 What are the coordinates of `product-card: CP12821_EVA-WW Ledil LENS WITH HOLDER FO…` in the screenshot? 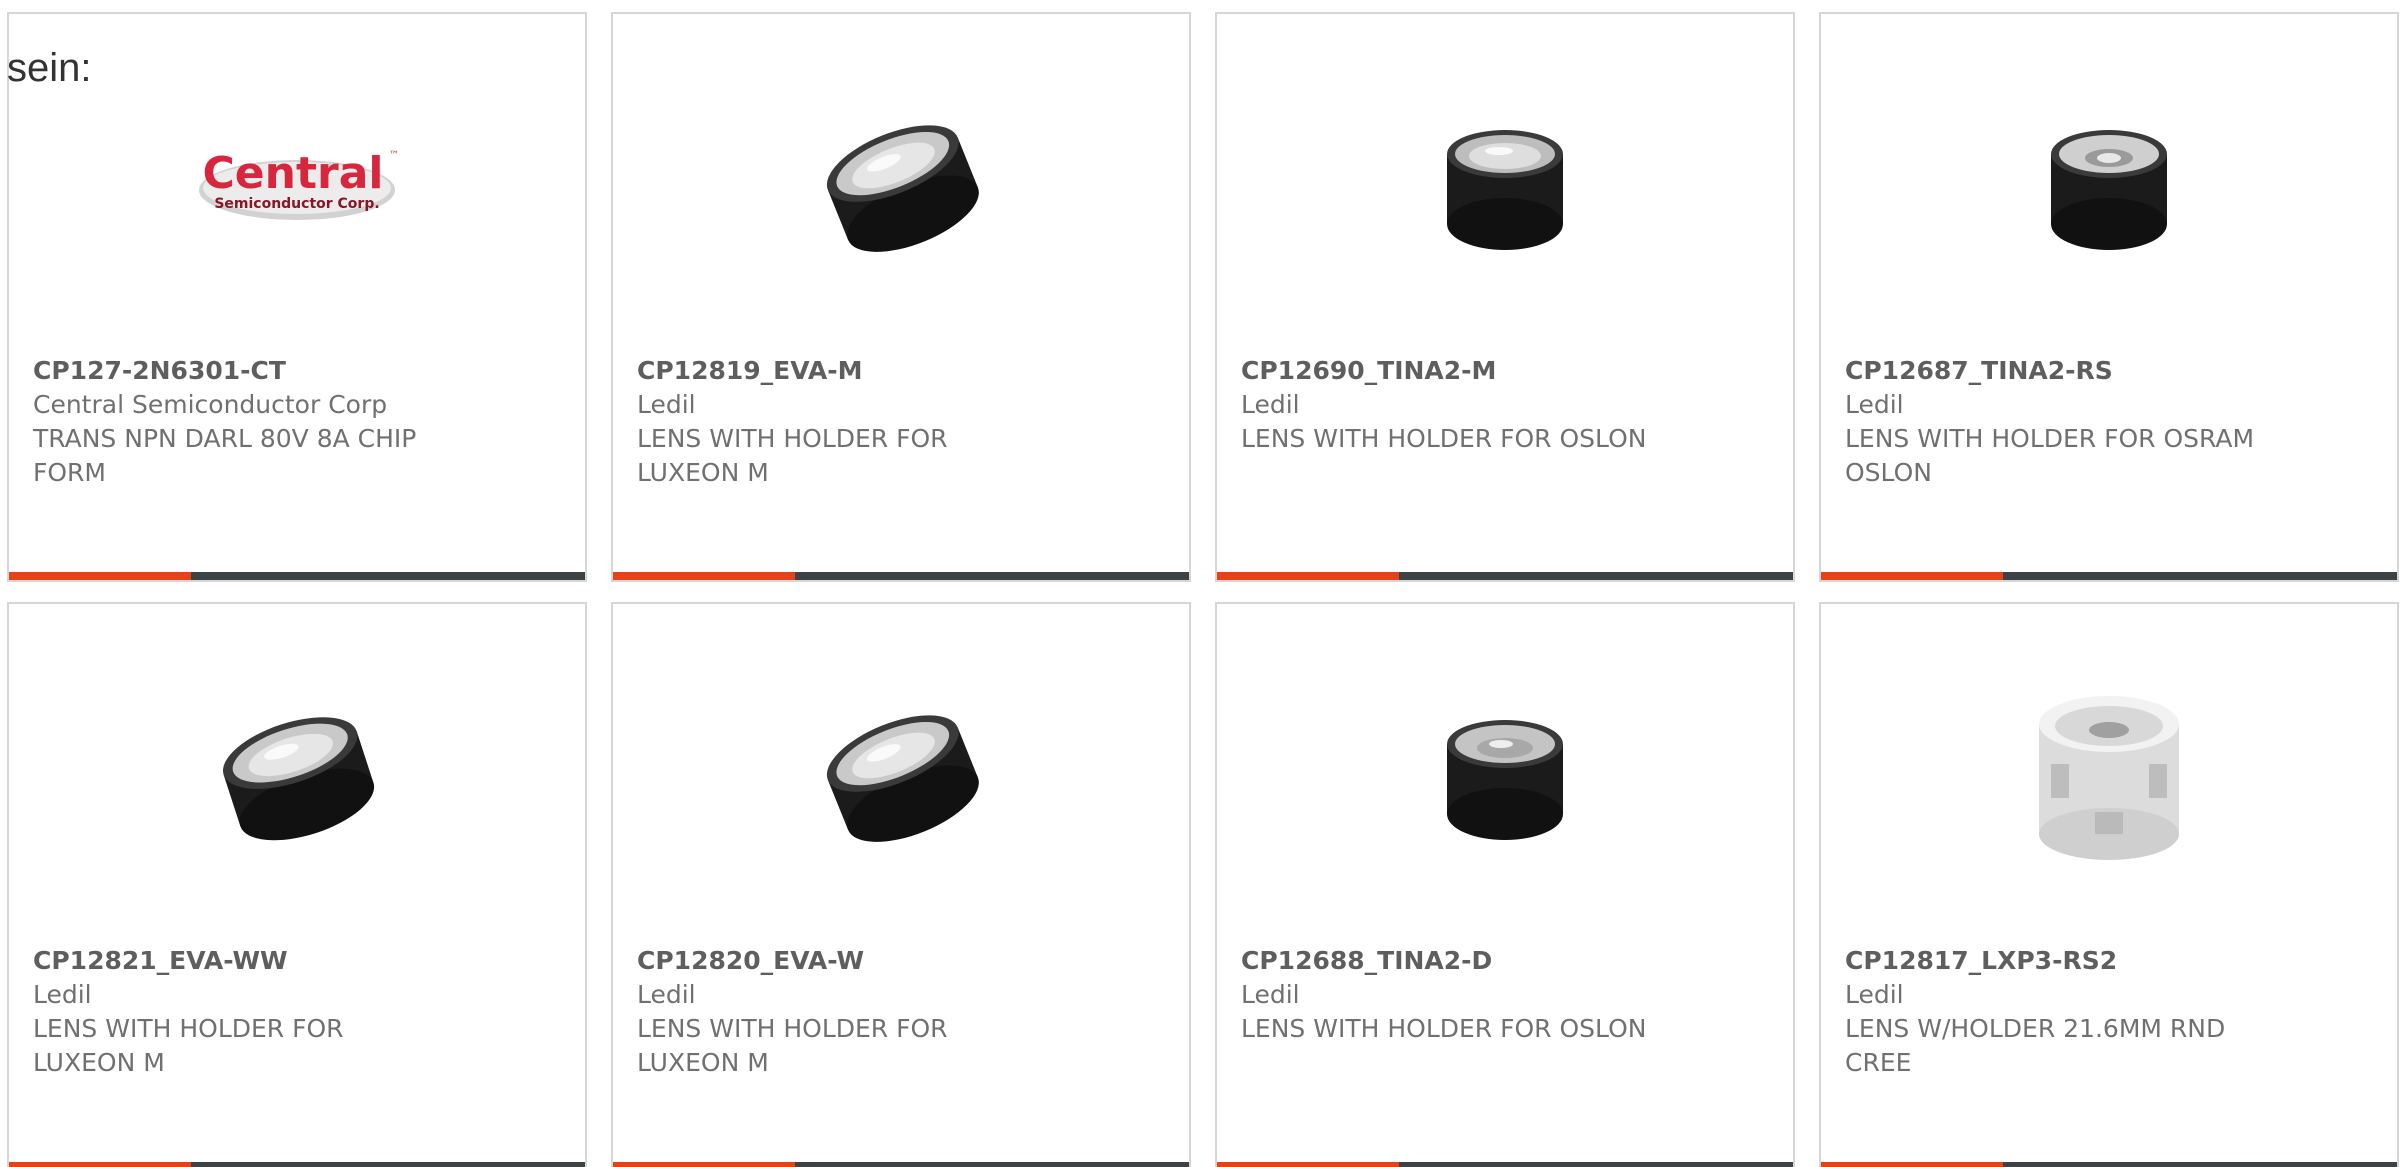 It's located at (297, 884).